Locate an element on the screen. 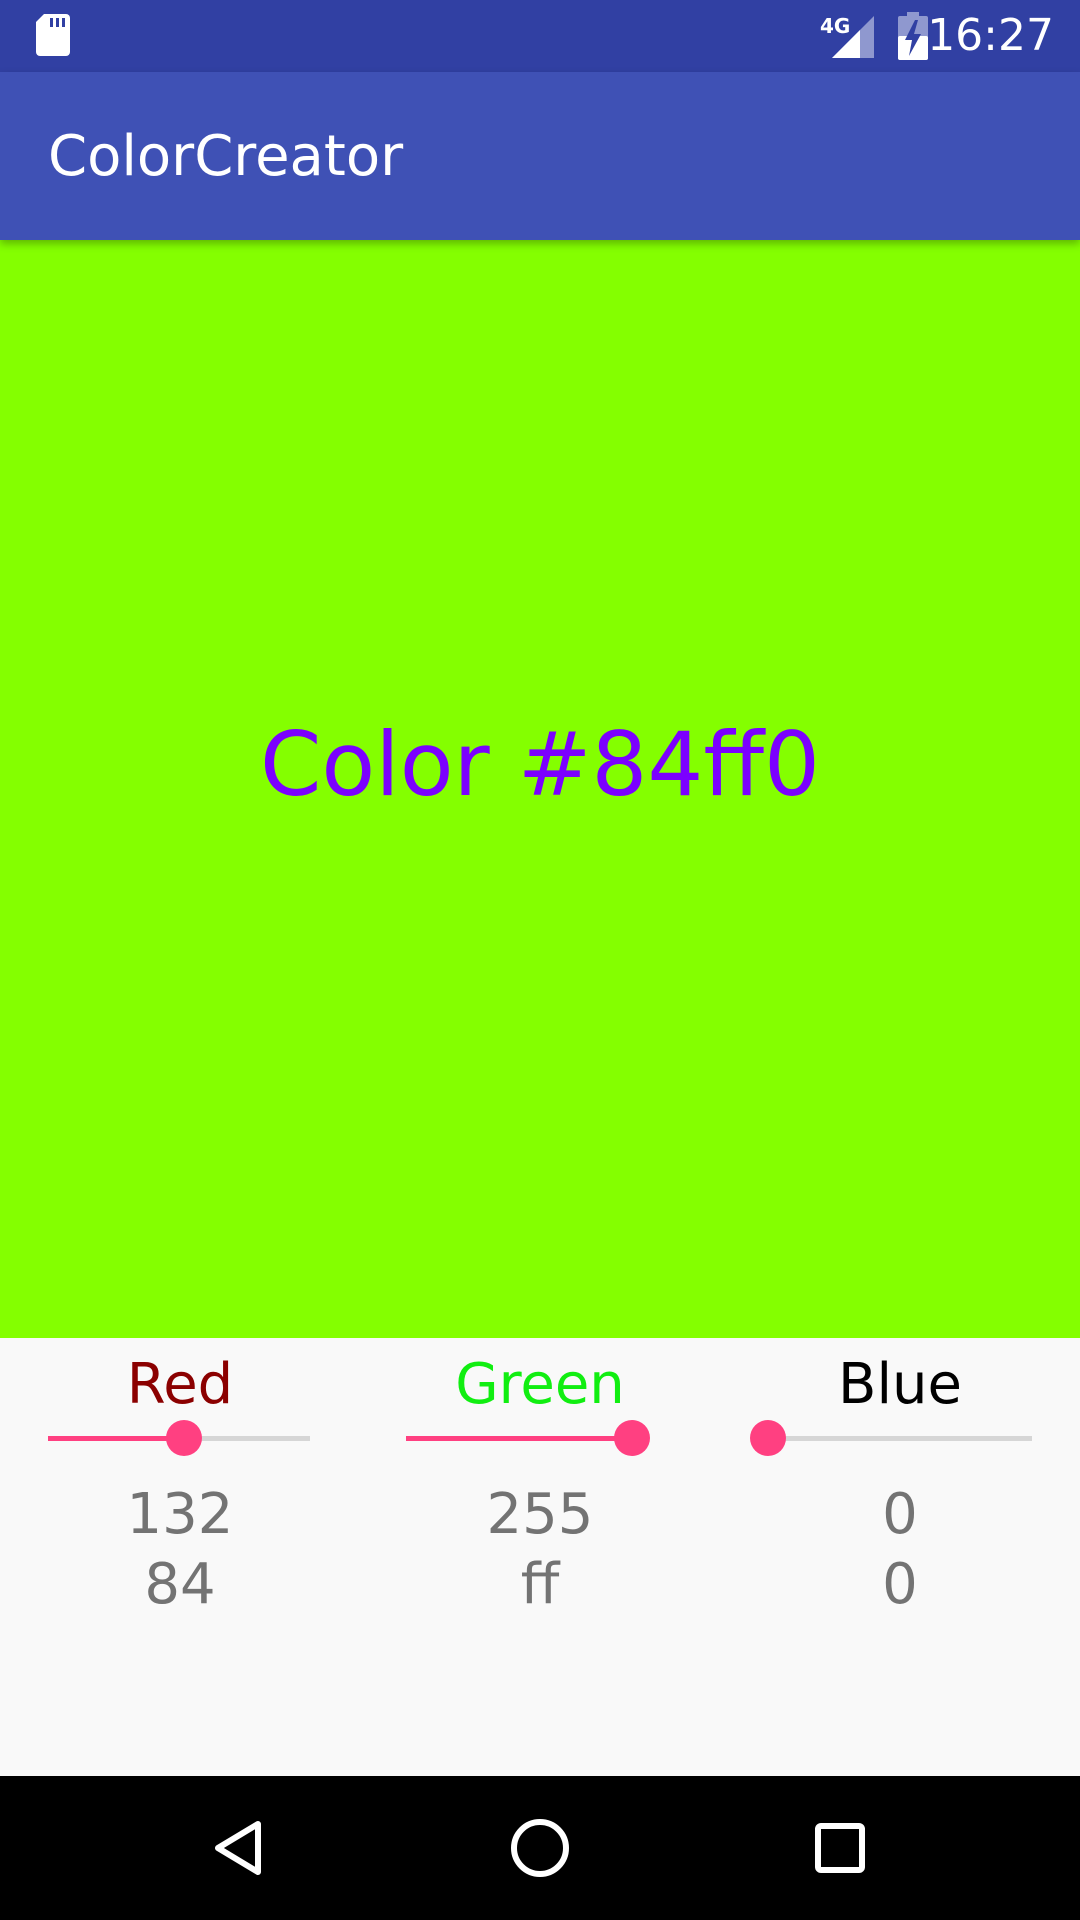  app-title: ColorCreator is located at coordinates (226, 156).